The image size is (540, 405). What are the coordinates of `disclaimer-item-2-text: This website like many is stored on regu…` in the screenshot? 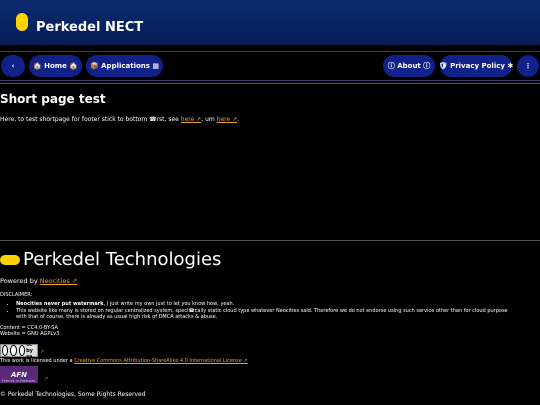 It's located at (262, 310).